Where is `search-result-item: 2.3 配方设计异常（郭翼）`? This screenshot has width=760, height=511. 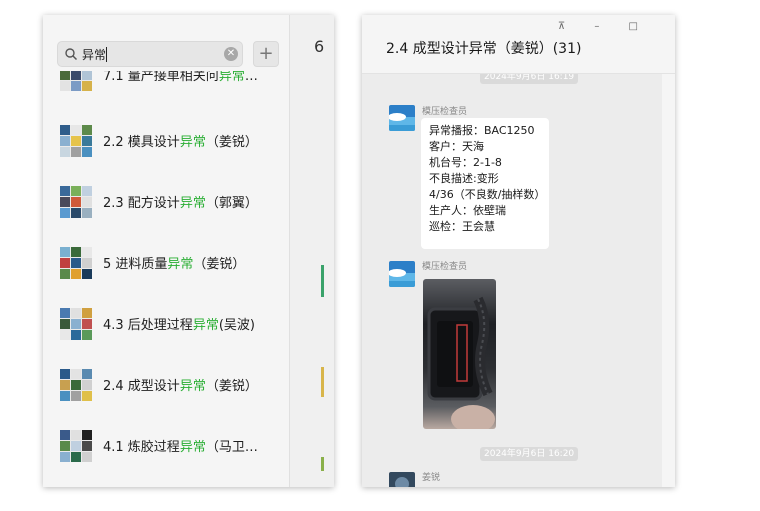
search-result-item: 2.3 配方设计异常（郭翼） is located at coordinates (166, 202).